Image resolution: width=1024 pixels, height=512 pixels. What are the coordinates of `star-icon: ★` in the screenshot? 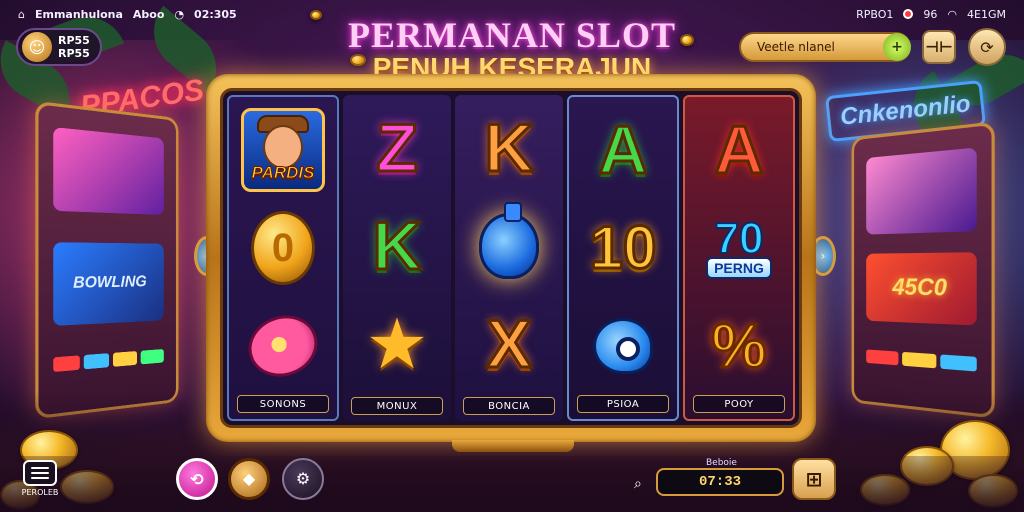 It's located at (397, 344).